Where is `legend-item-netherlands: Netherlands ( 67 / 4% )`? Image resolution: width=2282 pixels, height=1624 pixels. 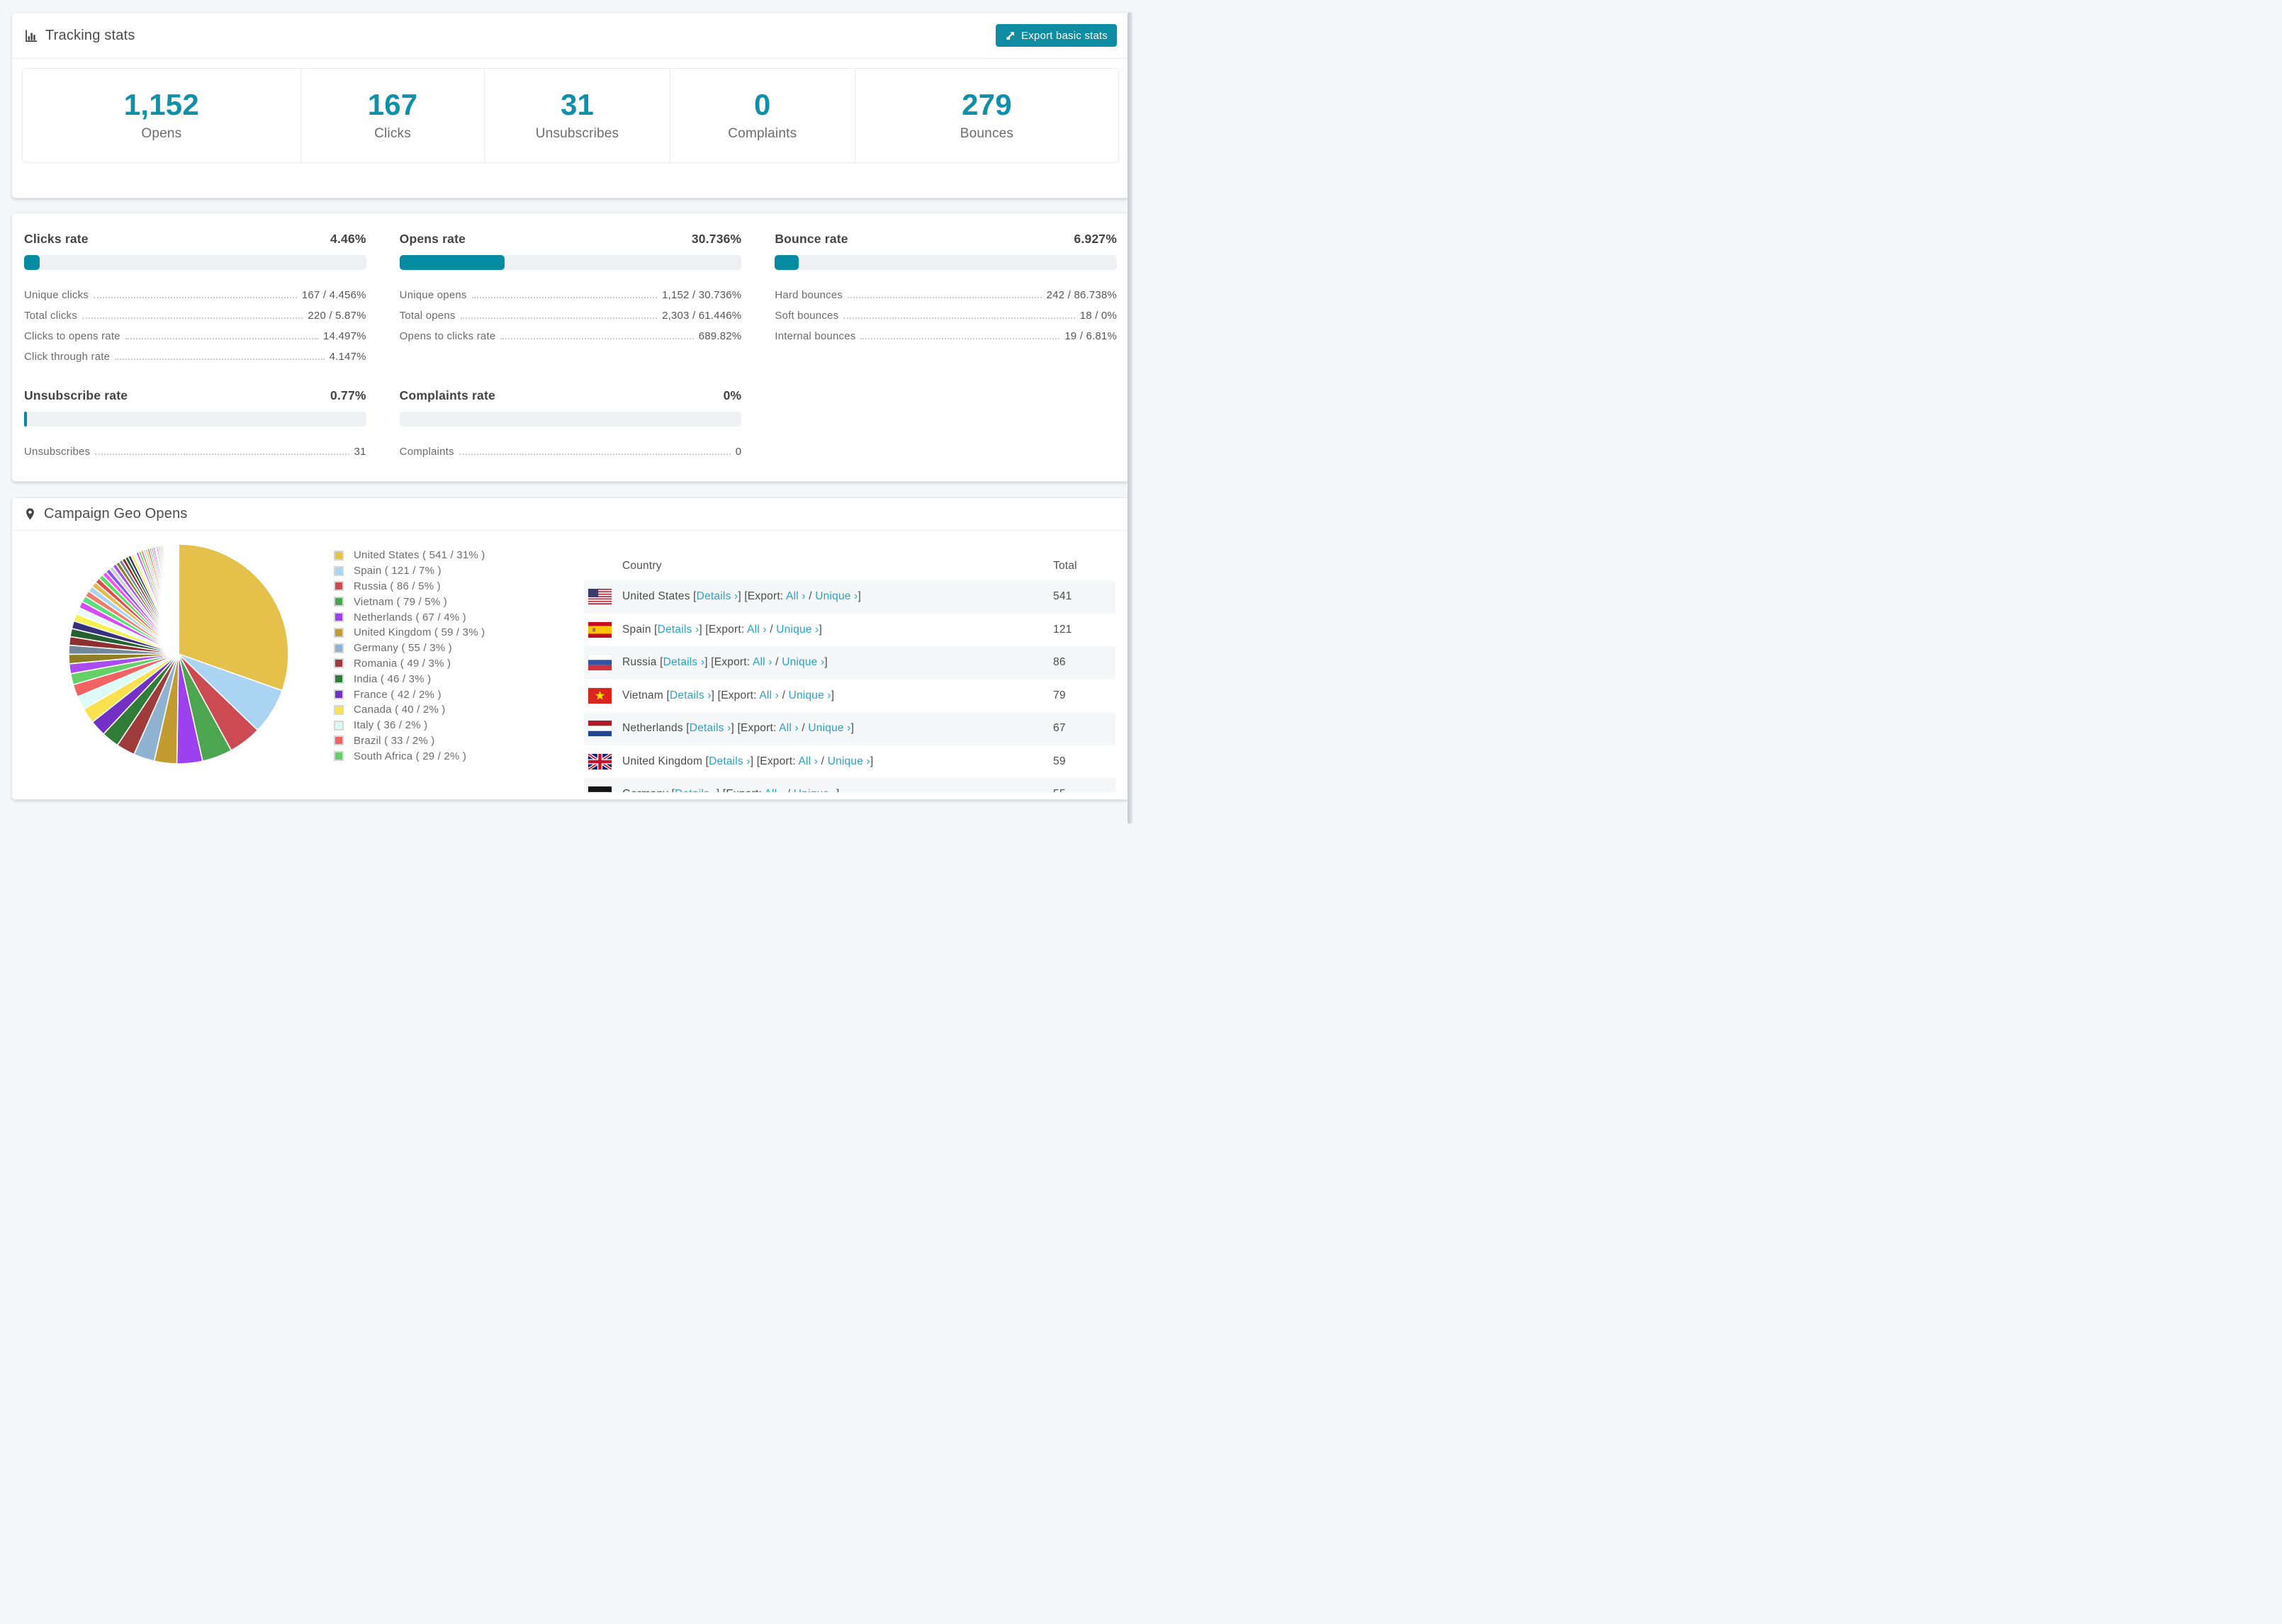
legend-item-netherlands: Netherlands ( 67 / 4% ) is located at coordinates (409, 617).